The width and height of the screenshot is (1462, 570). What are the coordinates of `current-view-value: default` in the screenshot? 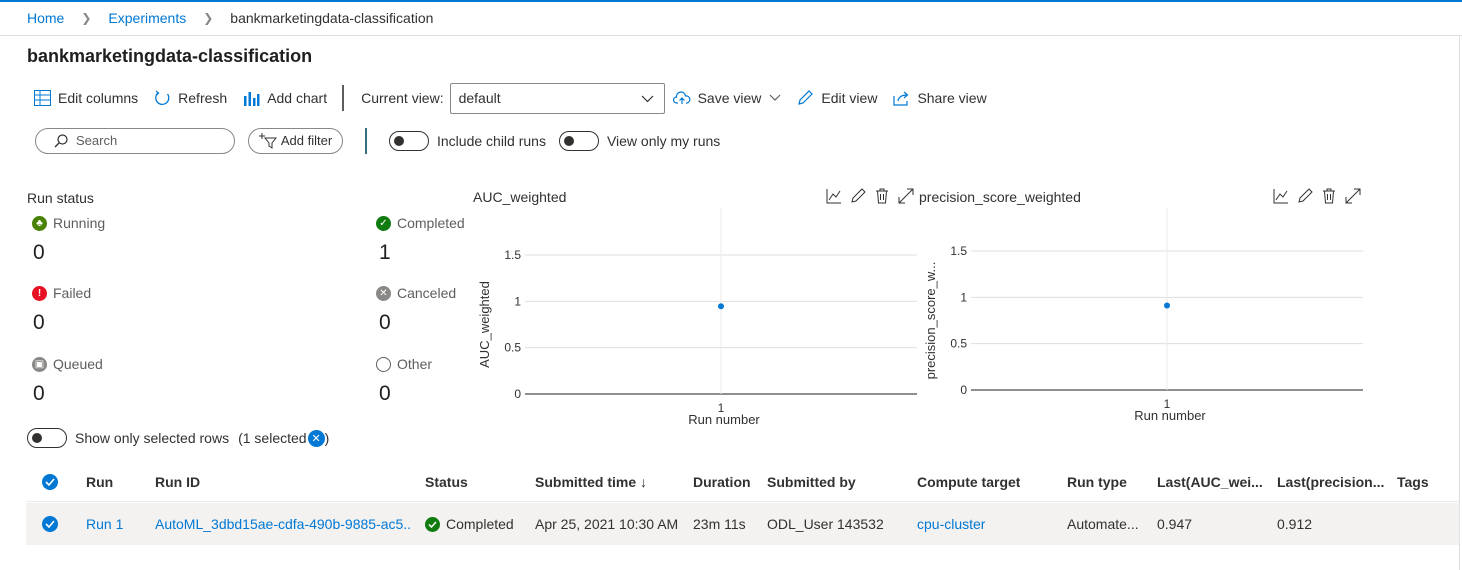 It's located at (479, 98).